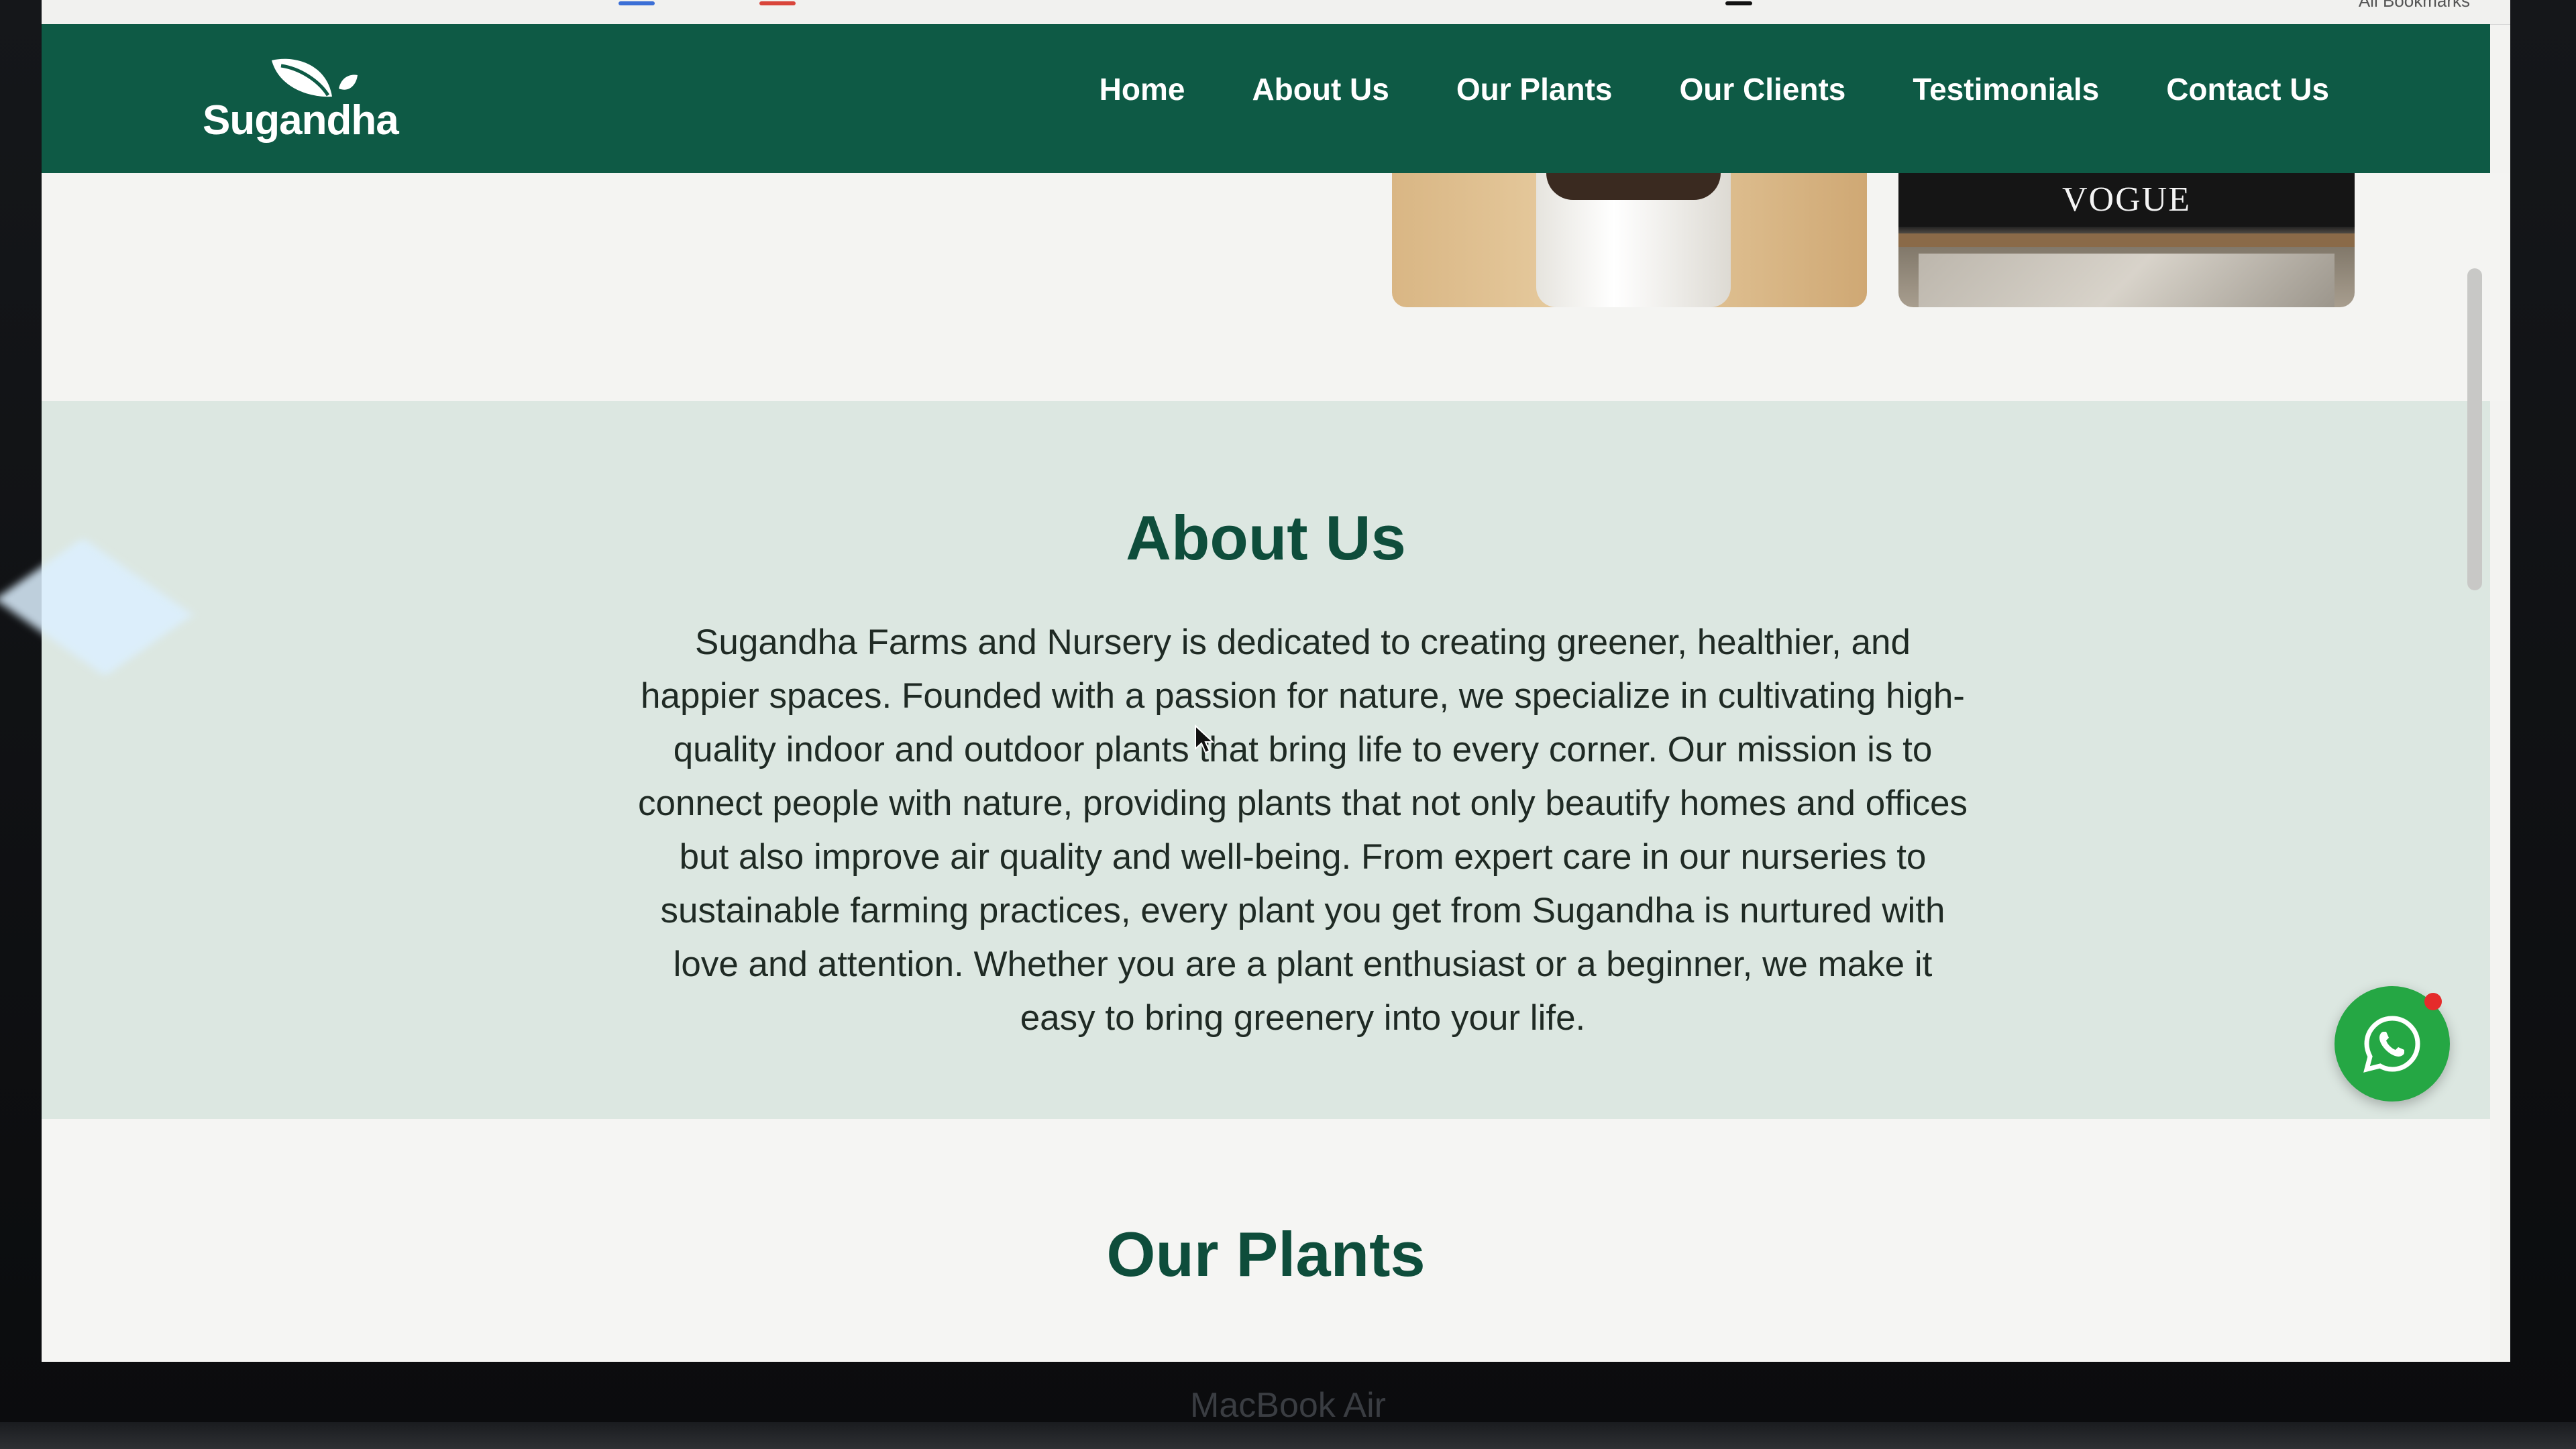 The width and height of the screenshot is (2576, 1449). I want to click on whatsapp-icon, so click(2391, 1044).